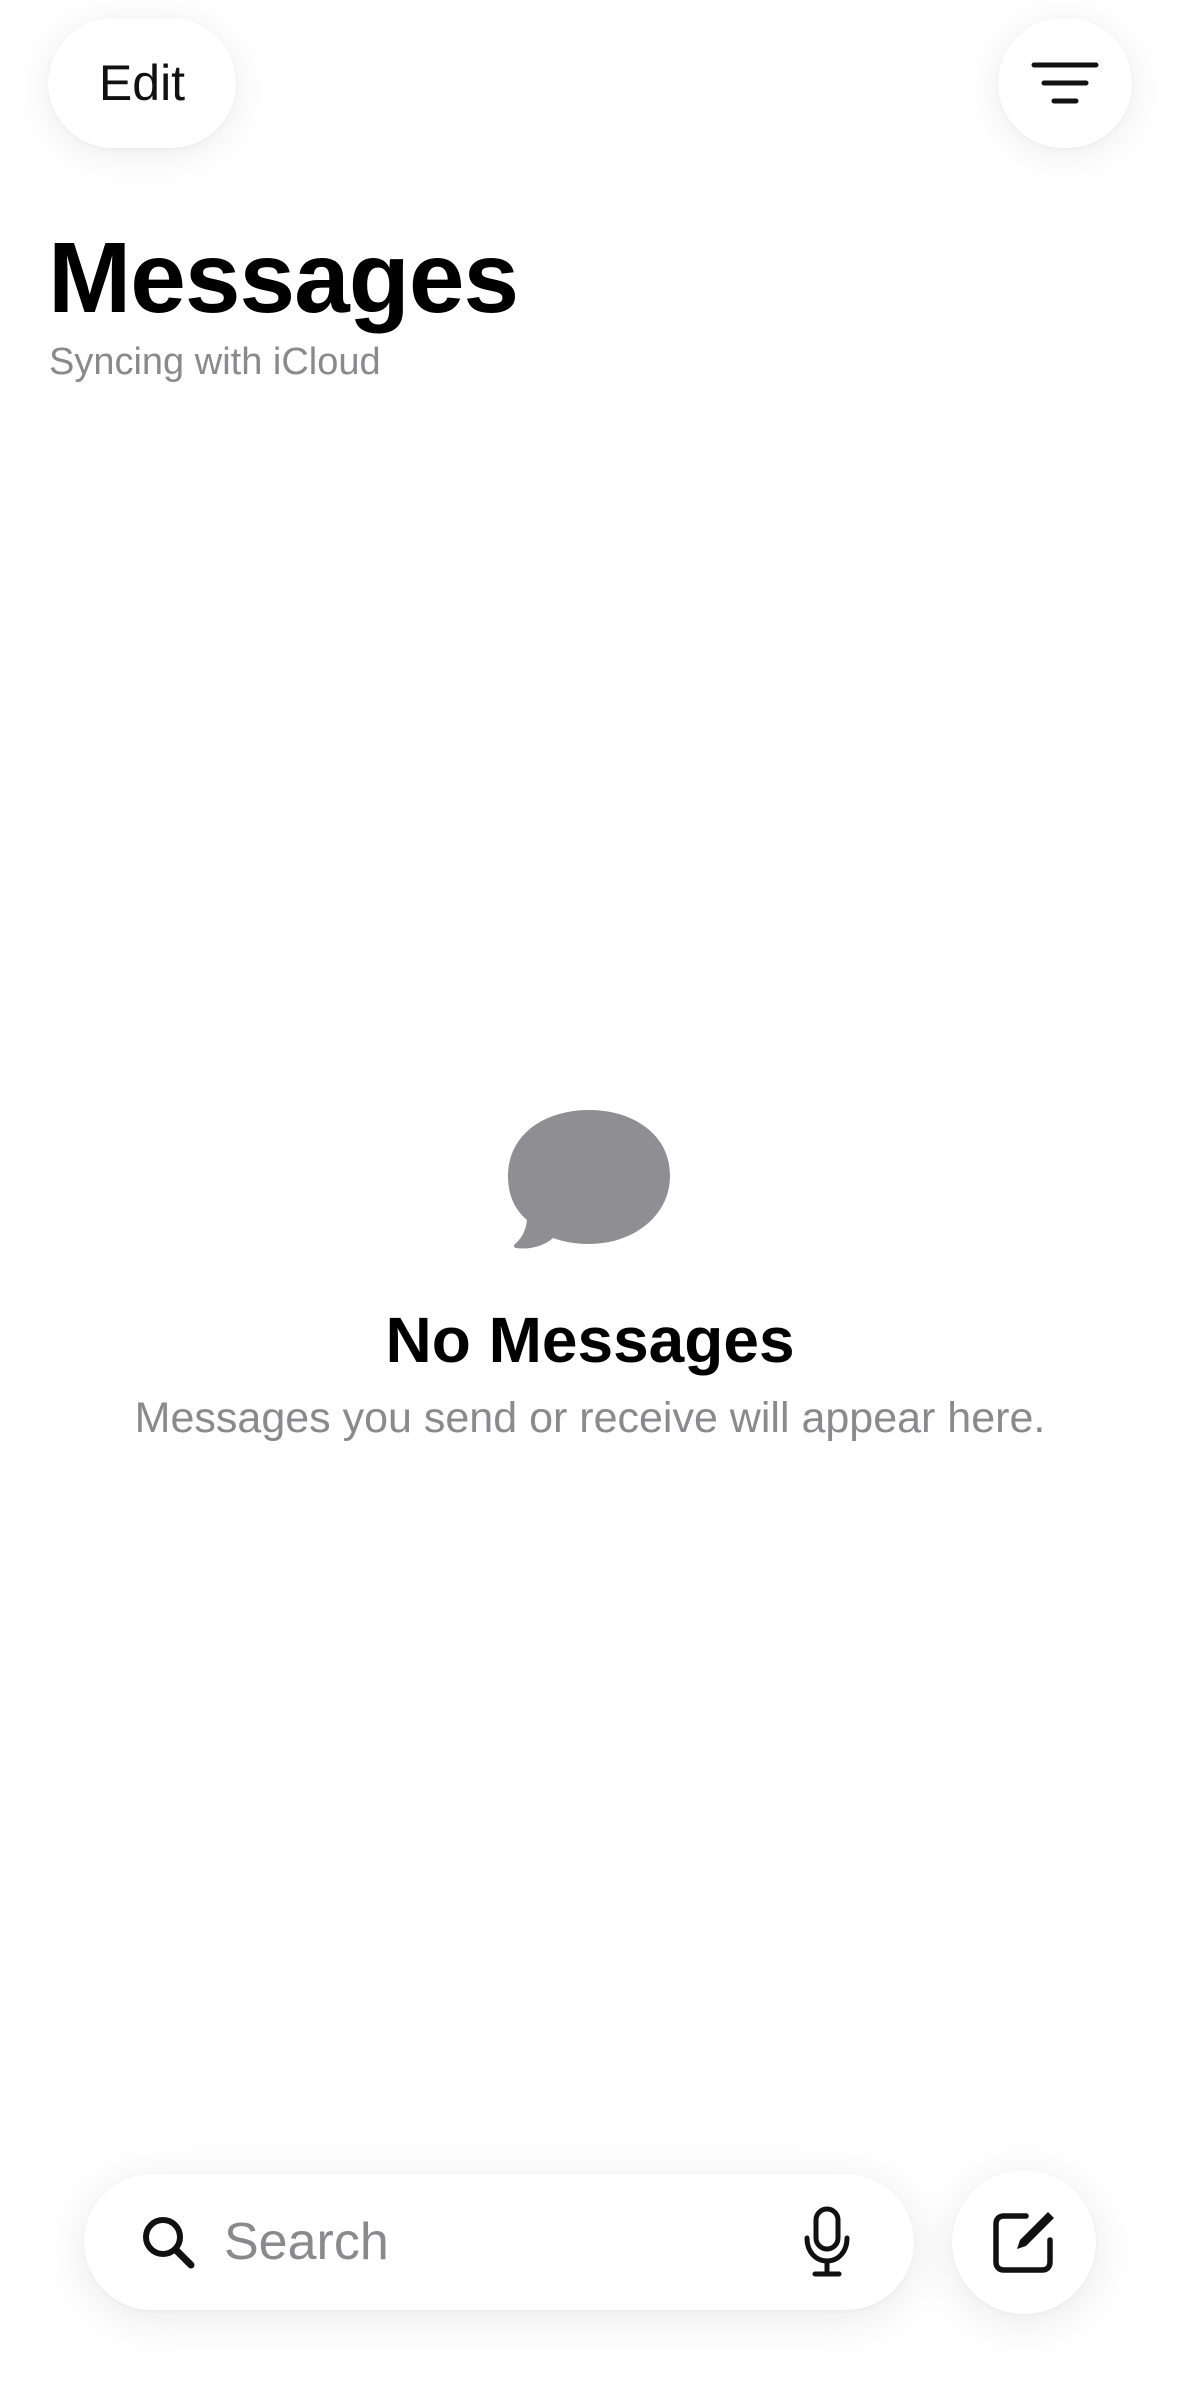 This screenshot has height=2396, width=1180. I want to click on search-bar, so click(499, 2242).